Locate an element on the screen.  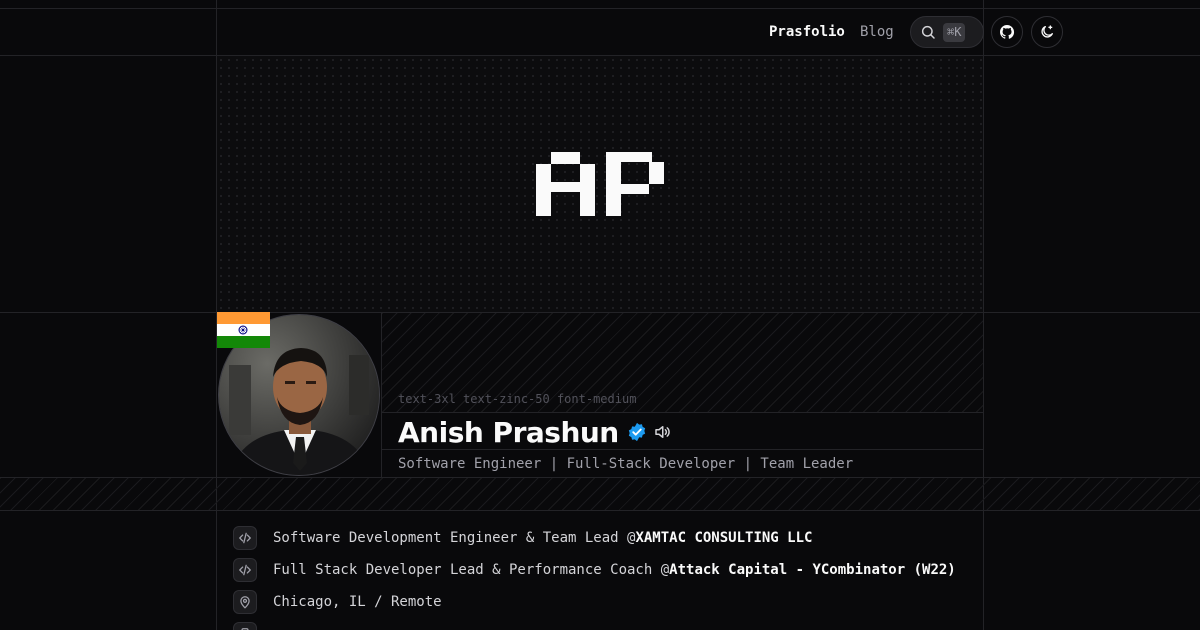
detail-org-link: XAMTAC CONSULTING LLC is located at coordinates (723, 538).